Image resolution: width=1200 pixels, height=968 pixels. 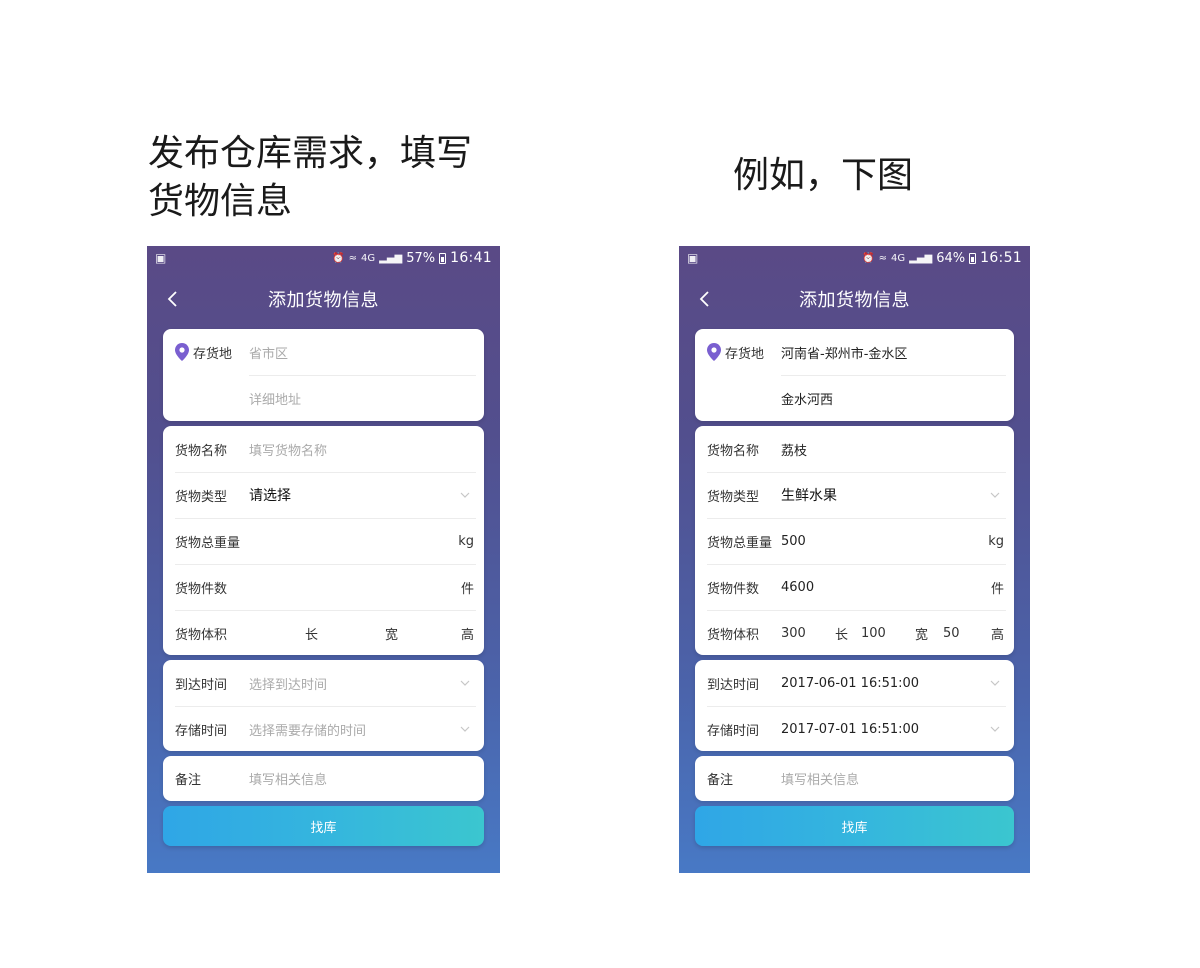 What do you see at coordinates (275, 398) in the screenshot?
I see `address-detail-field: 详细地址` at bounding box center [275, 398].